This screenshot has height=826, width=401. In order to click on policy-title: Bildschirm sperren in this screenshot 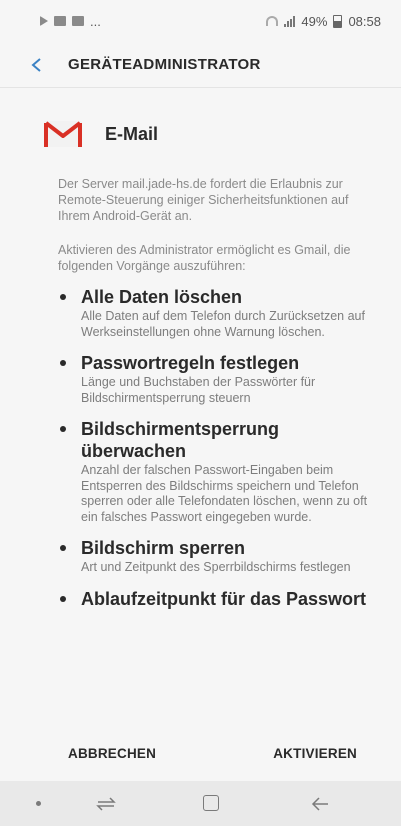, I will do `click(163, 548)`.